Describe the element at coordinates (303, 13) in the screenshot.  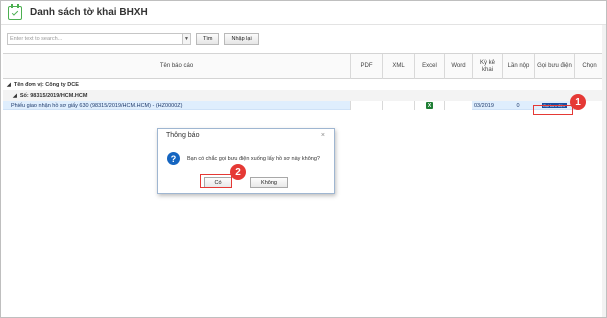
I see `title-bar: Danh sách tờ khai BHXH` at that location.